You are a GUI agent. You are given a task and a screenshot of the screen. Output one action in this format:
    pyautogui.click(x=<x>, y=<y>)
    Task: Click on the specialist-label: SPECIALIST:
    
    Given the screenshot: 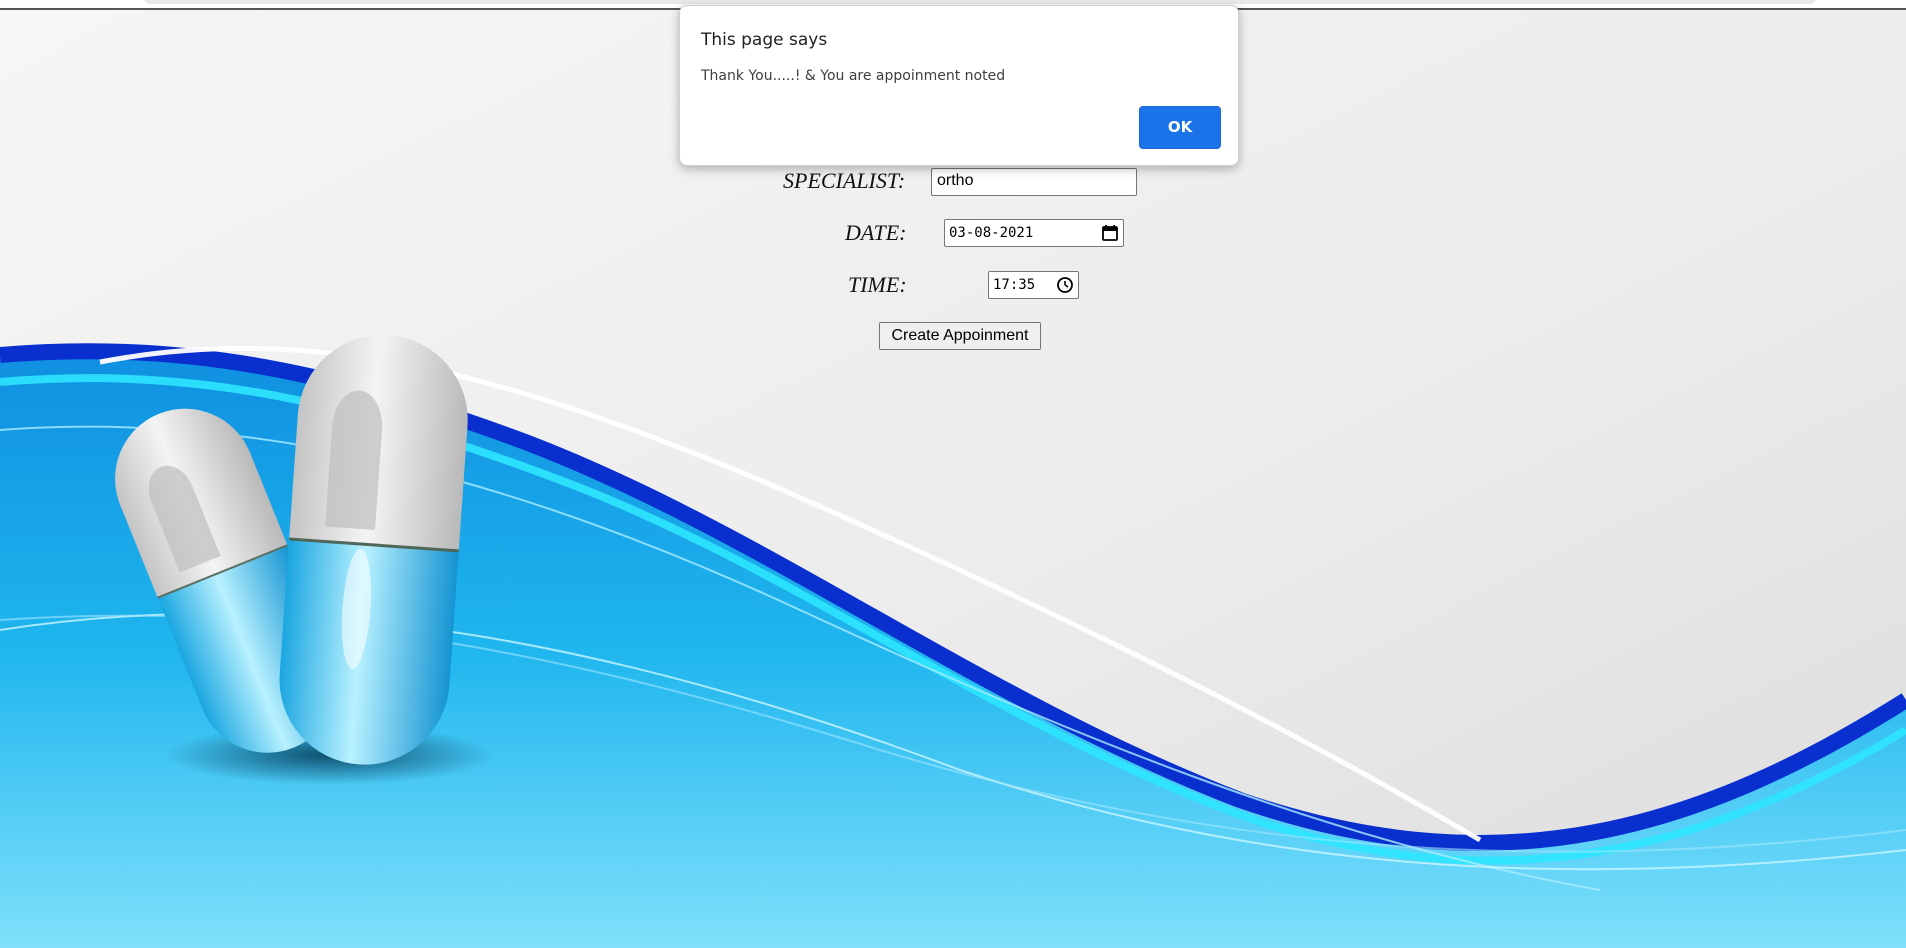 What is the action you would take?
    pyautogui.click(x=844, y=180)
    